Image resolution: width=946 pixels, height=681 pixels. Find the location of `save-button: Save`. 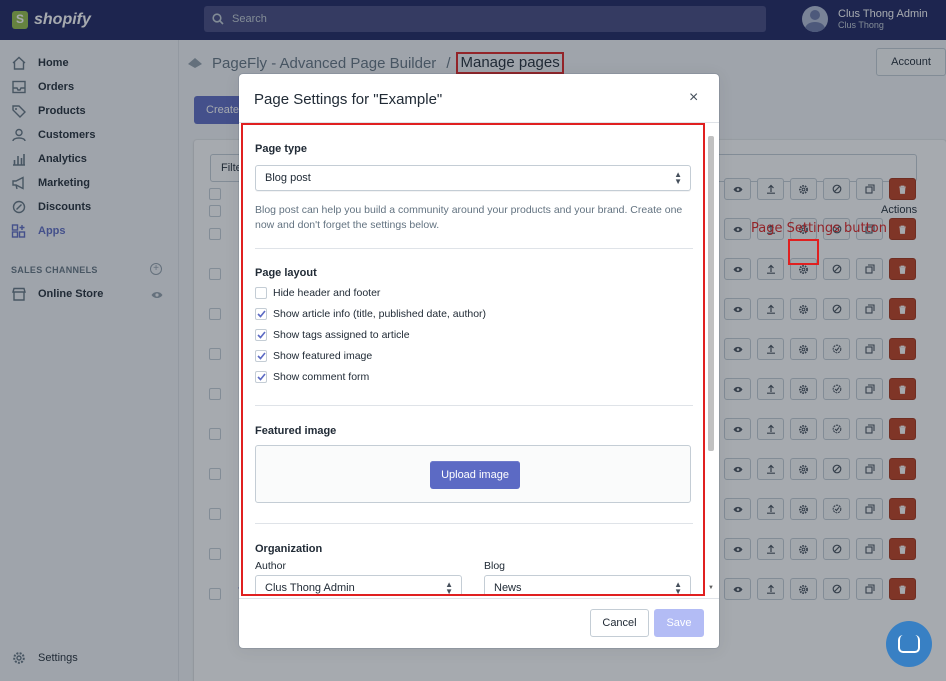

save-button: Save is located at coordinates (679, 623).